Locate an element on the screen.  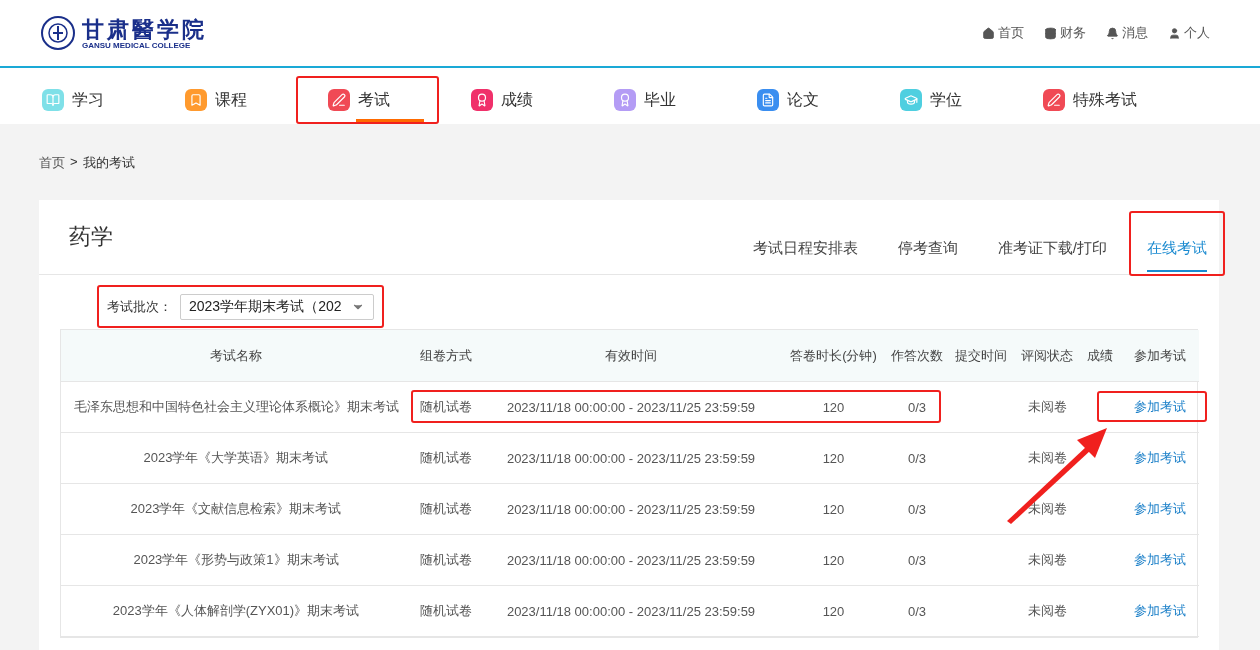
top-link: 财务 is located at coordinates (1065, 33).